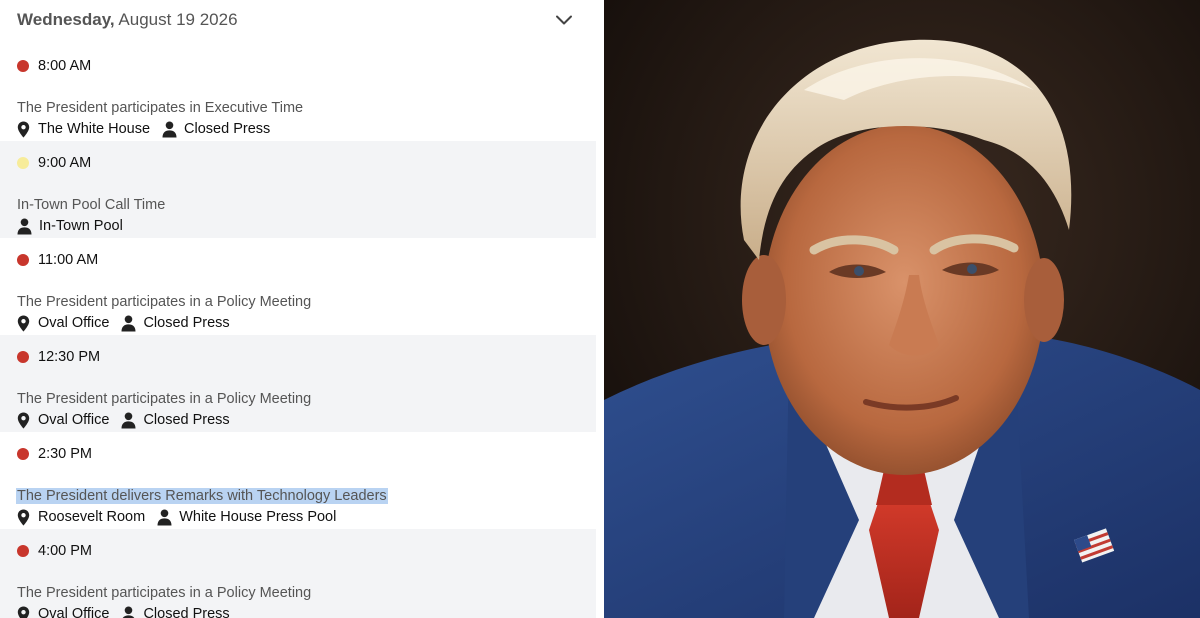  I want to click on event-time-label: 4:00 PM, so click(65, 551).